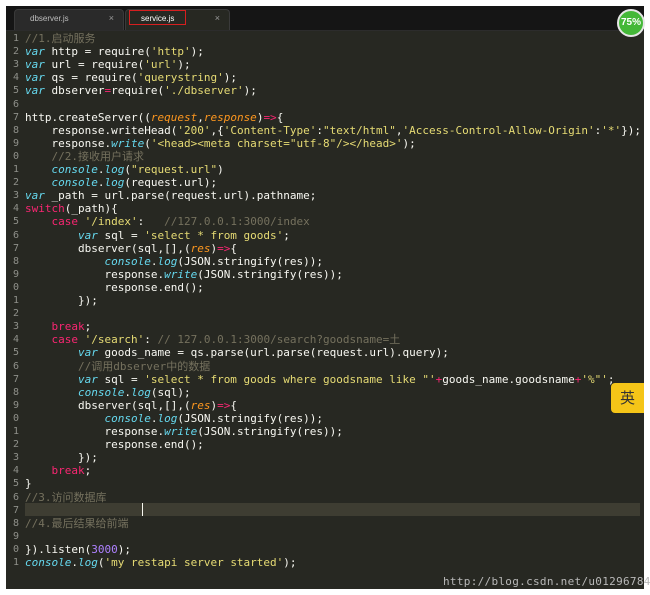 The height and width of the screenshot is (595, 650). I want to click on code-token: //调用dbserver中的数据, so click(118, 366).